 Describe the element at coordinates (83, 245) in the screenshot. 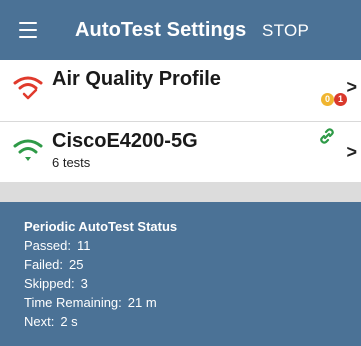

I see `passed-value: 11` at that location.